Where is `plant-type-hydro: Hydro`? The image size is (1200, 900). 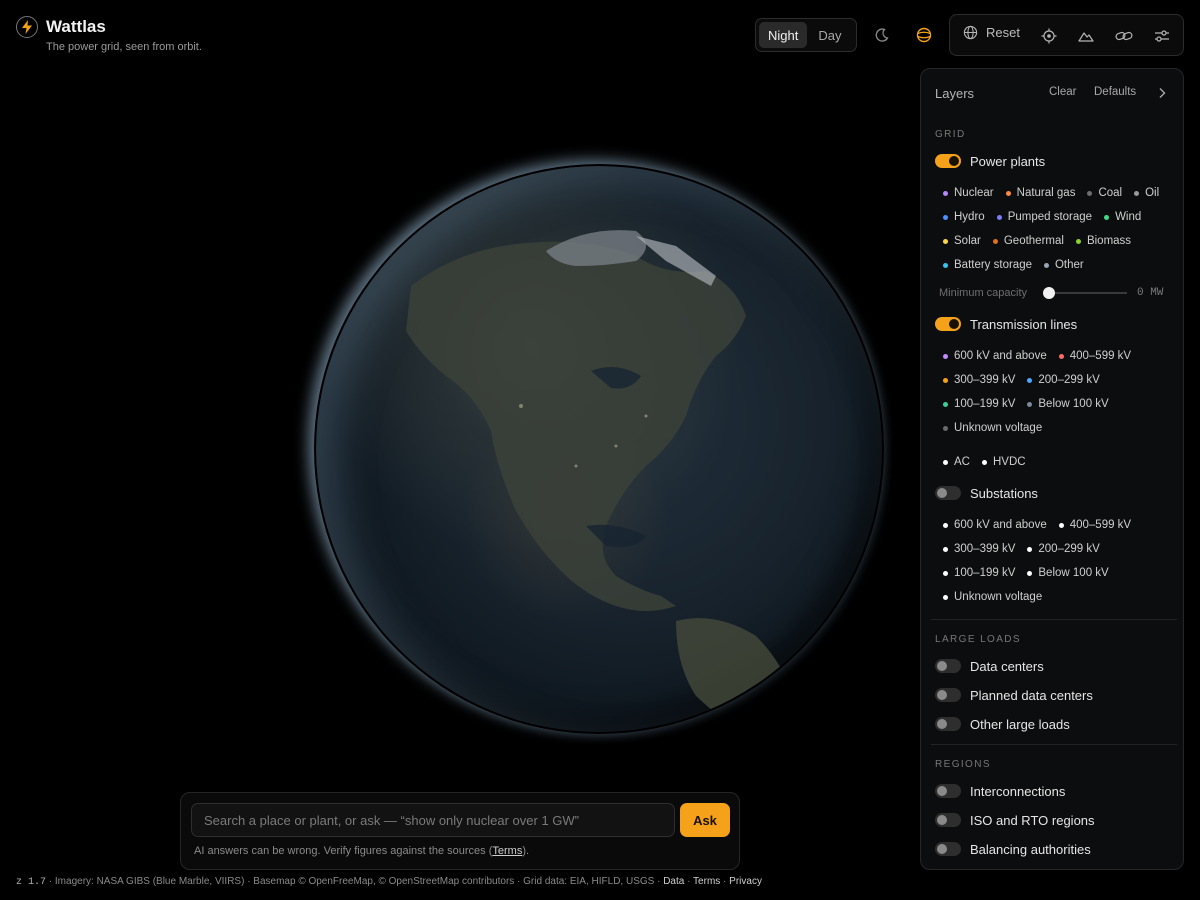 plant-type-hydro: Hydro is located at coordinates (964, 217).